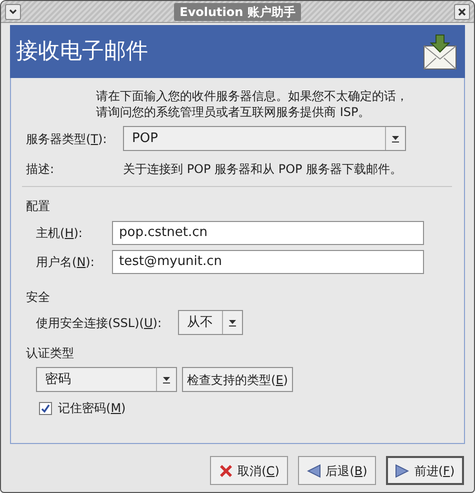 This screenshot has height=493, width=475. Describe the element at coordinates (82, 52) in the screenshot. I see `page-title: 接收电子邮件` at that location.